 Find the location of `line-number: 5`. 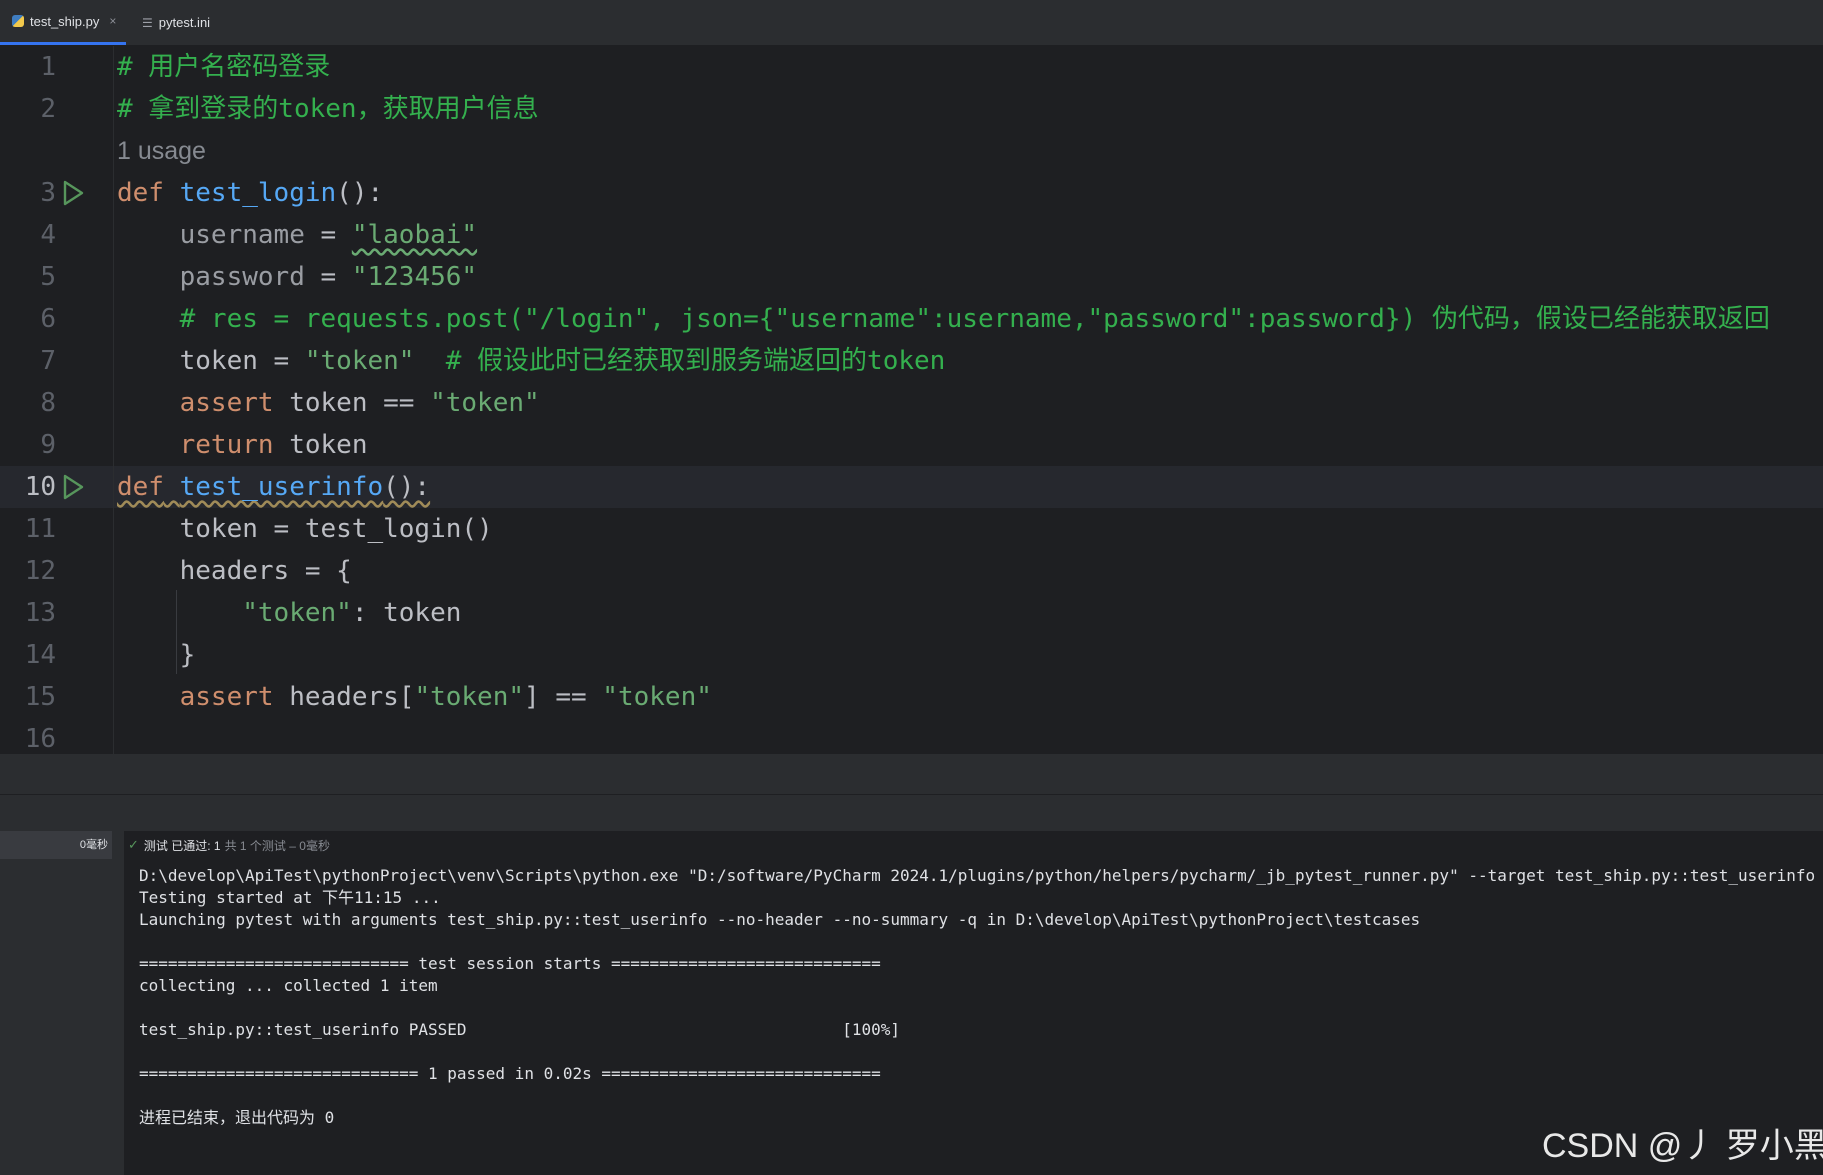

line-number: 5 is located at coordinates (48, 277).